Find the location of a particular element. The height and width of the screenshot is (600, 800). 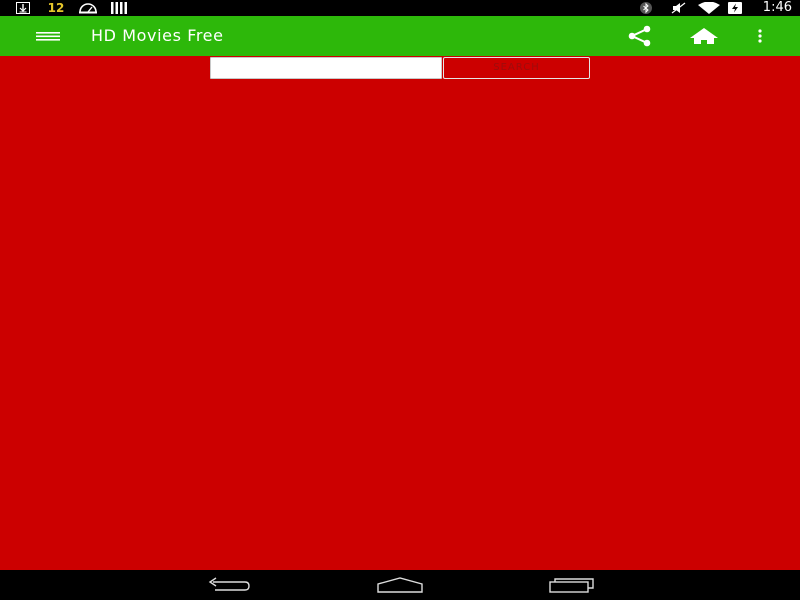

status-time: 1:46 is located at coordinates (777, 7).